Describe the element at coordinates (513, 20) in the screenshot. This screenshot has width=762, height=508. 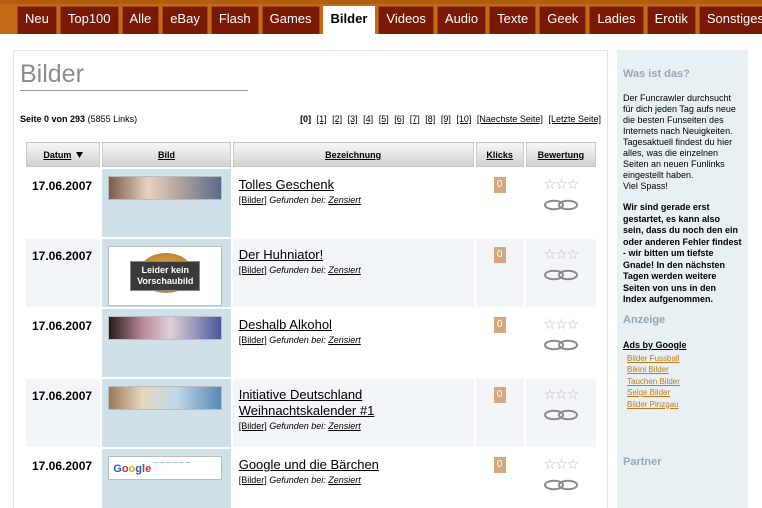
I see `tab-texte: Texte` at that location.